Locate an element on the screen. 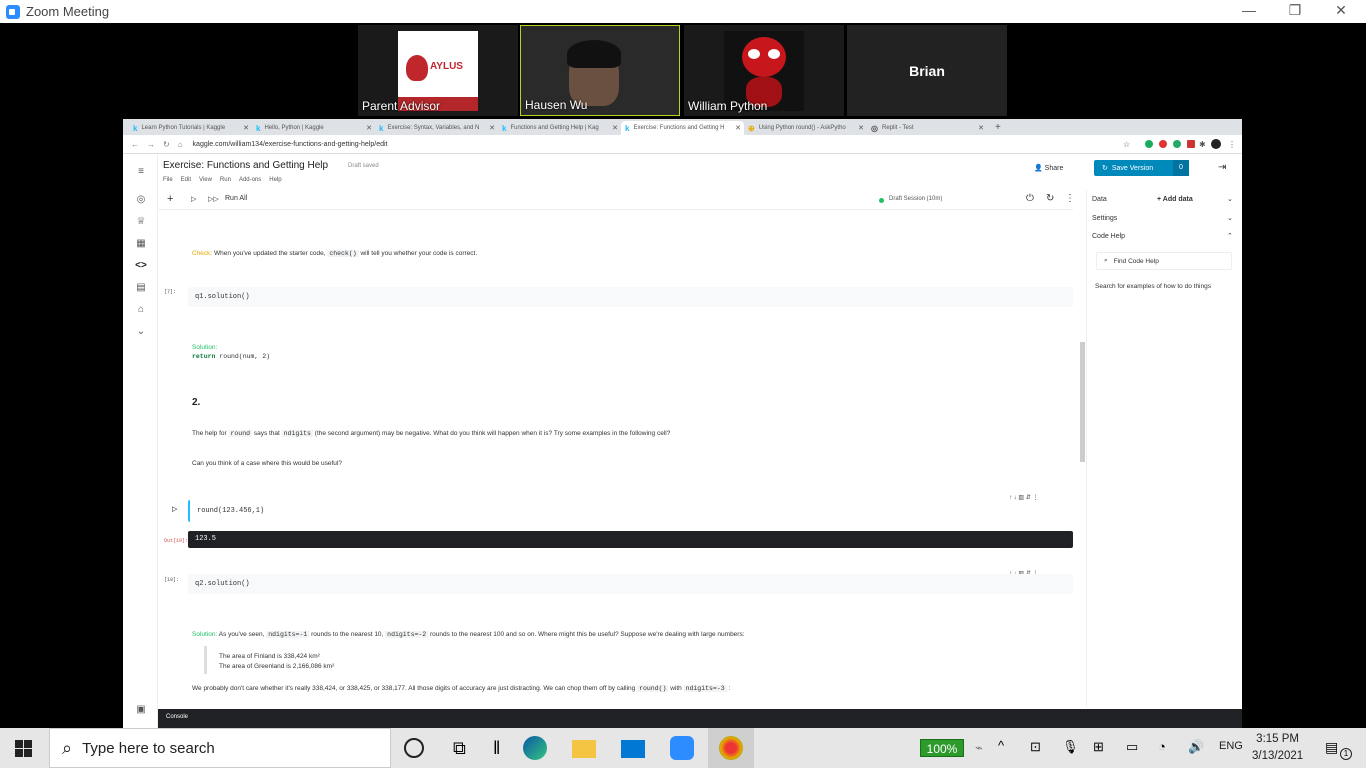 The height and width of the screenshot is (768, 1366). bookmark-star-icon: ☆ is located at coordinates (1126, 144).